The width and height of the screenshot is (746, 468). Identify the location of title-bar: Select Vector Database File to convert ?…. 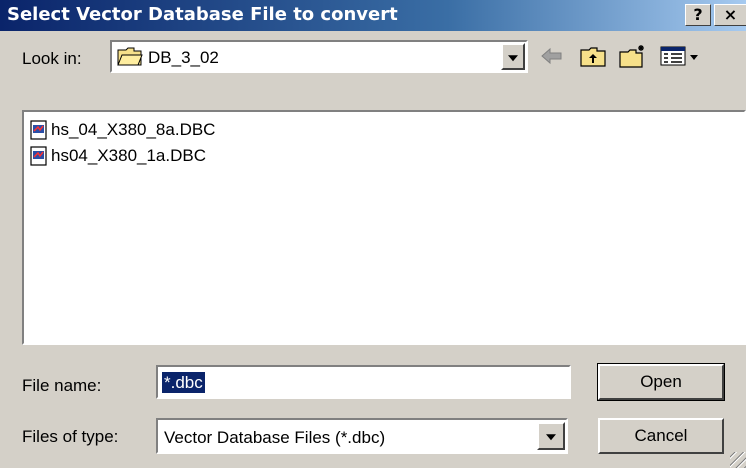
(373, 15).